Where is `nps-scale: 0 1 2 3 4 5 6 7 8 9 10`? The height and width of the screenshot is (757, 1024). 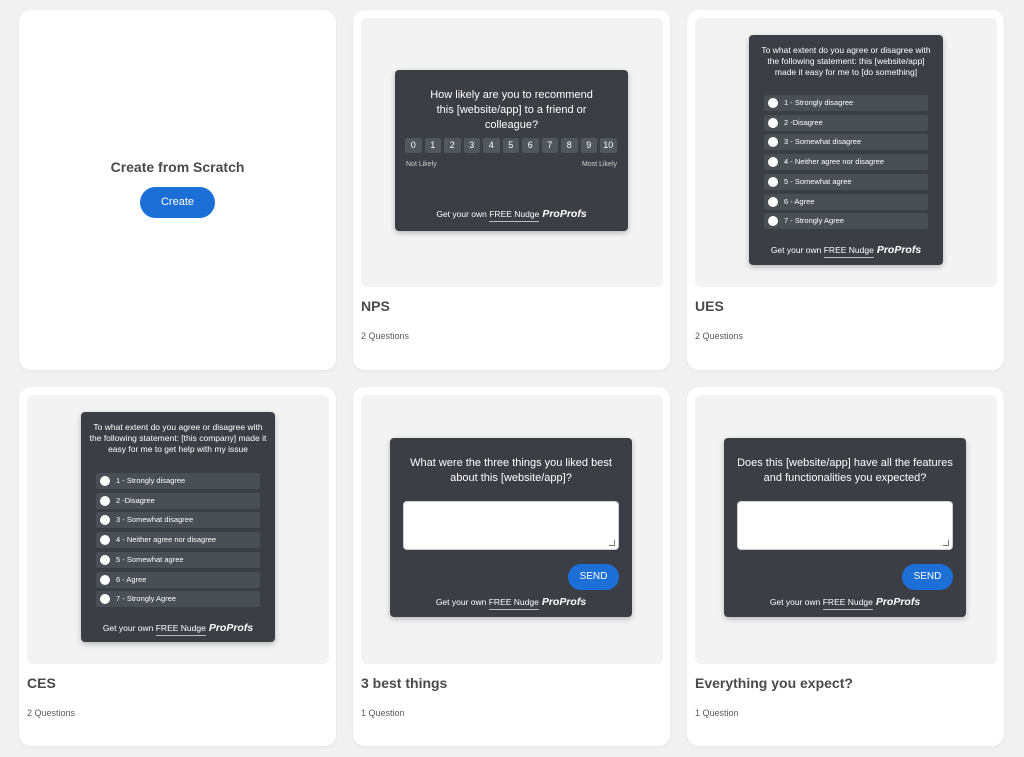 nps-scale: 0 1 2 3 4 5 6 7 8 9 10 is located at coordinates (511, 145).